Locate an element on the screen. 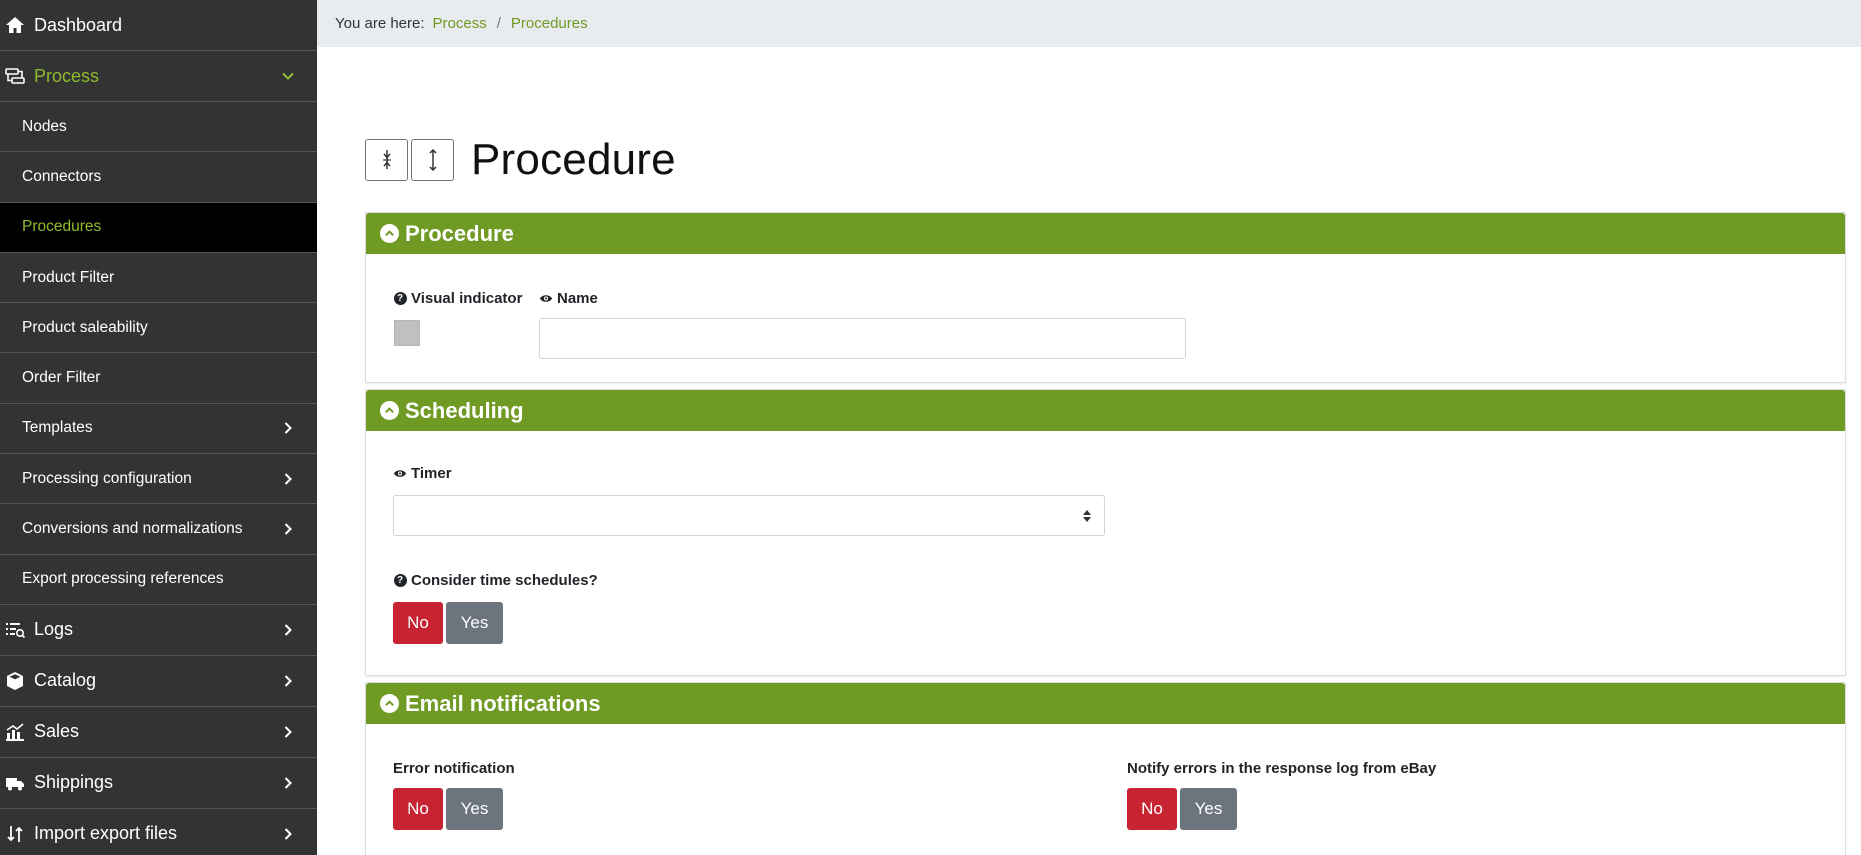 This screenshot has width=1861, height=855. sidebar-item-label: Import export files is located at coordinates (106, 833).